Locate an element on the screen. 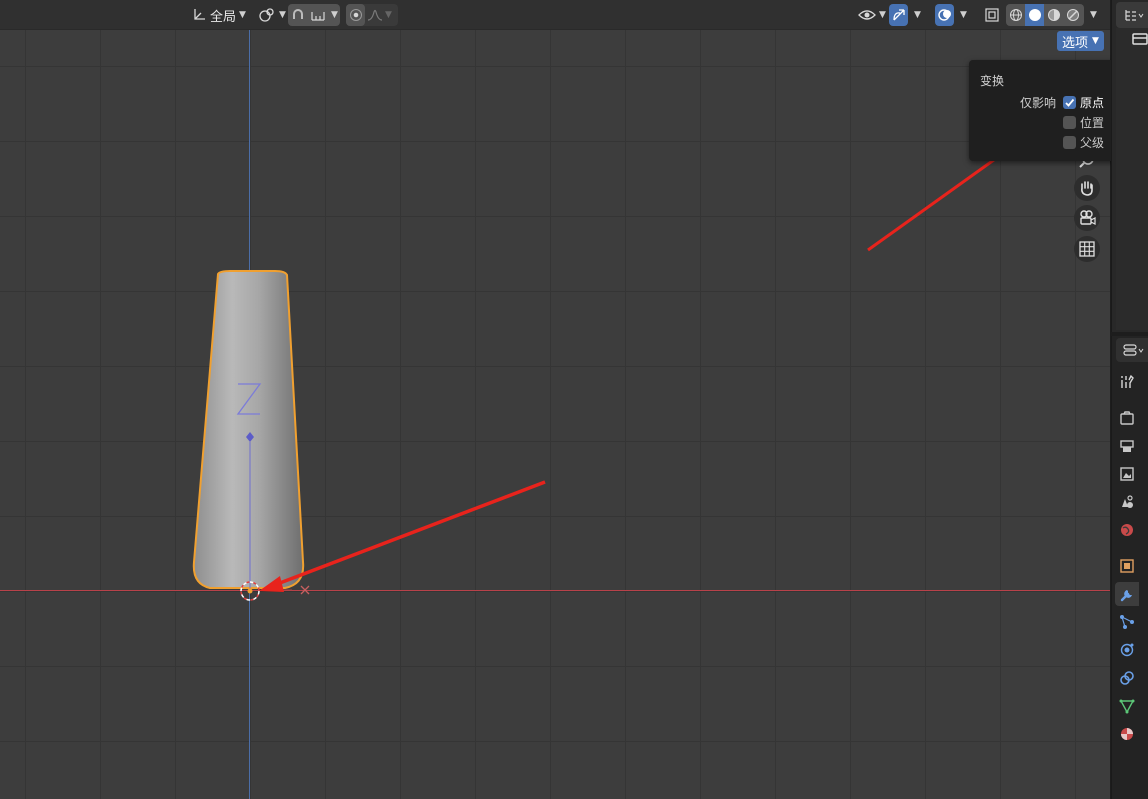 The height and width of the screenshot is (799, 1148). solid-icon is located at coordinates (1034, 15).